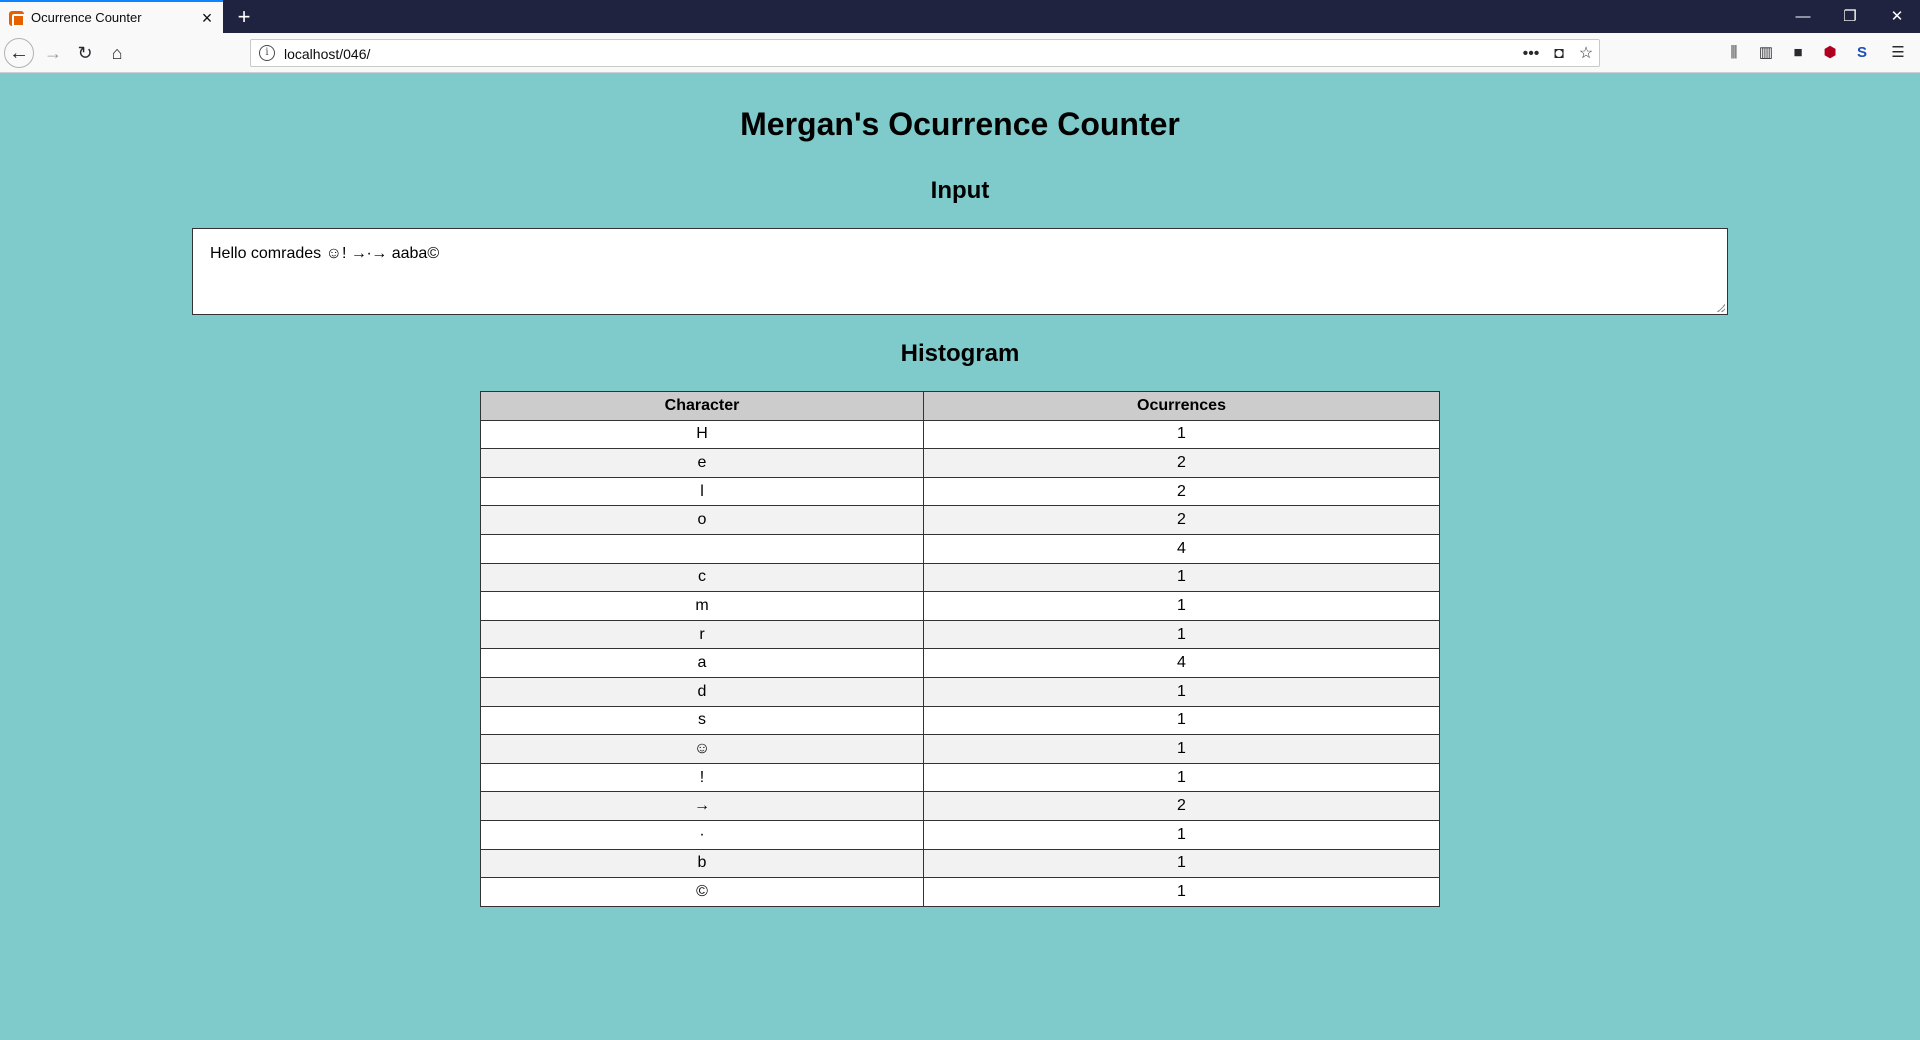 This screenshot has width=1920, height=1040. Describe the element at coordinates (960, 16) in the screenshot. I see `browser-titlebar: Ocurrence Counter × + — ❐ ✕` at that location.